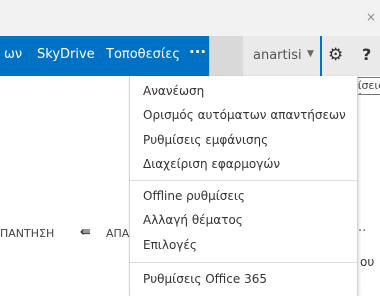  Describe the element at coordinates (205, 279) in the screenshot. I see `menu-item-office365-settings: Ρυθμίσεις Office 365` at that location.